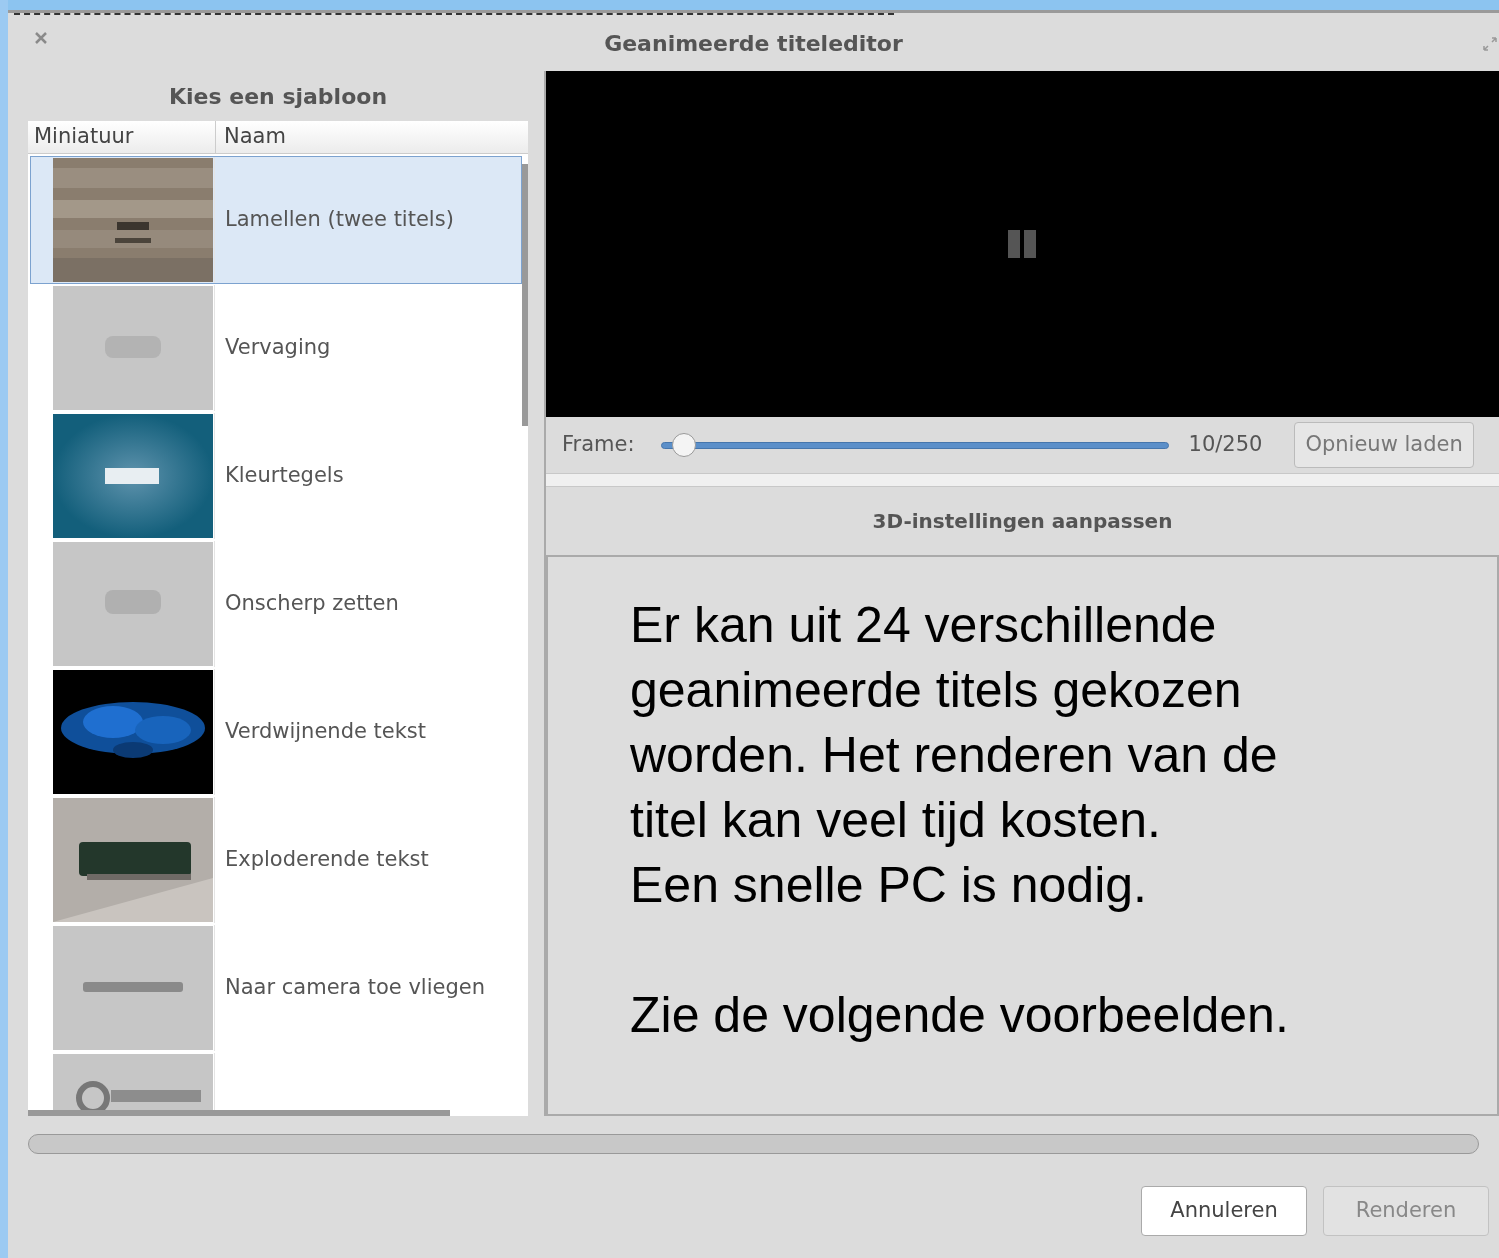 Image resolution: width=1499 pixels, height=1258 pixels. Describe the element at coordinates (339, 219) in the screenshot. I see `template-name: Lamellen (twee titels)` at that location.